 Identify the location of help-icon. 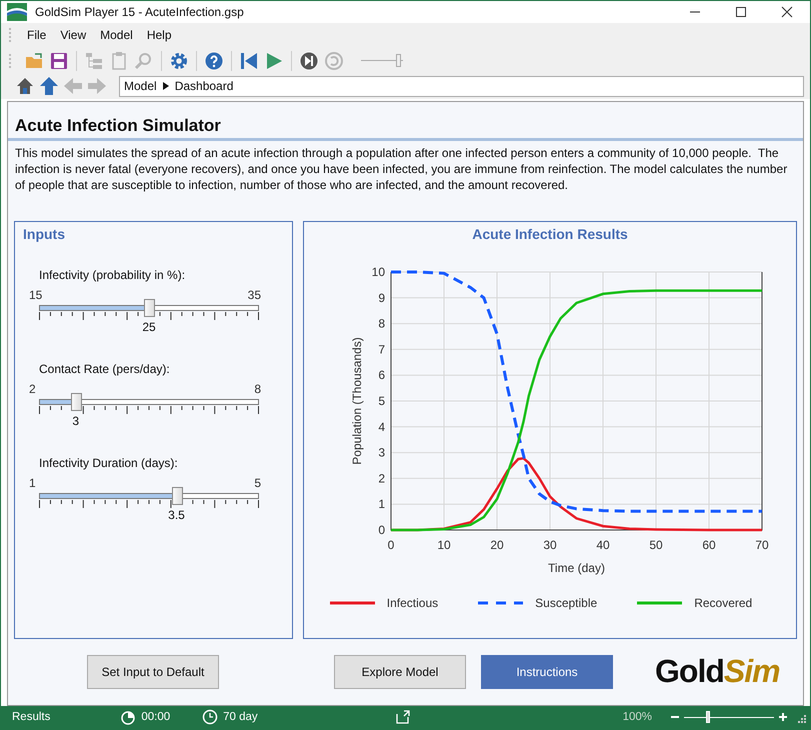
(214, 60).